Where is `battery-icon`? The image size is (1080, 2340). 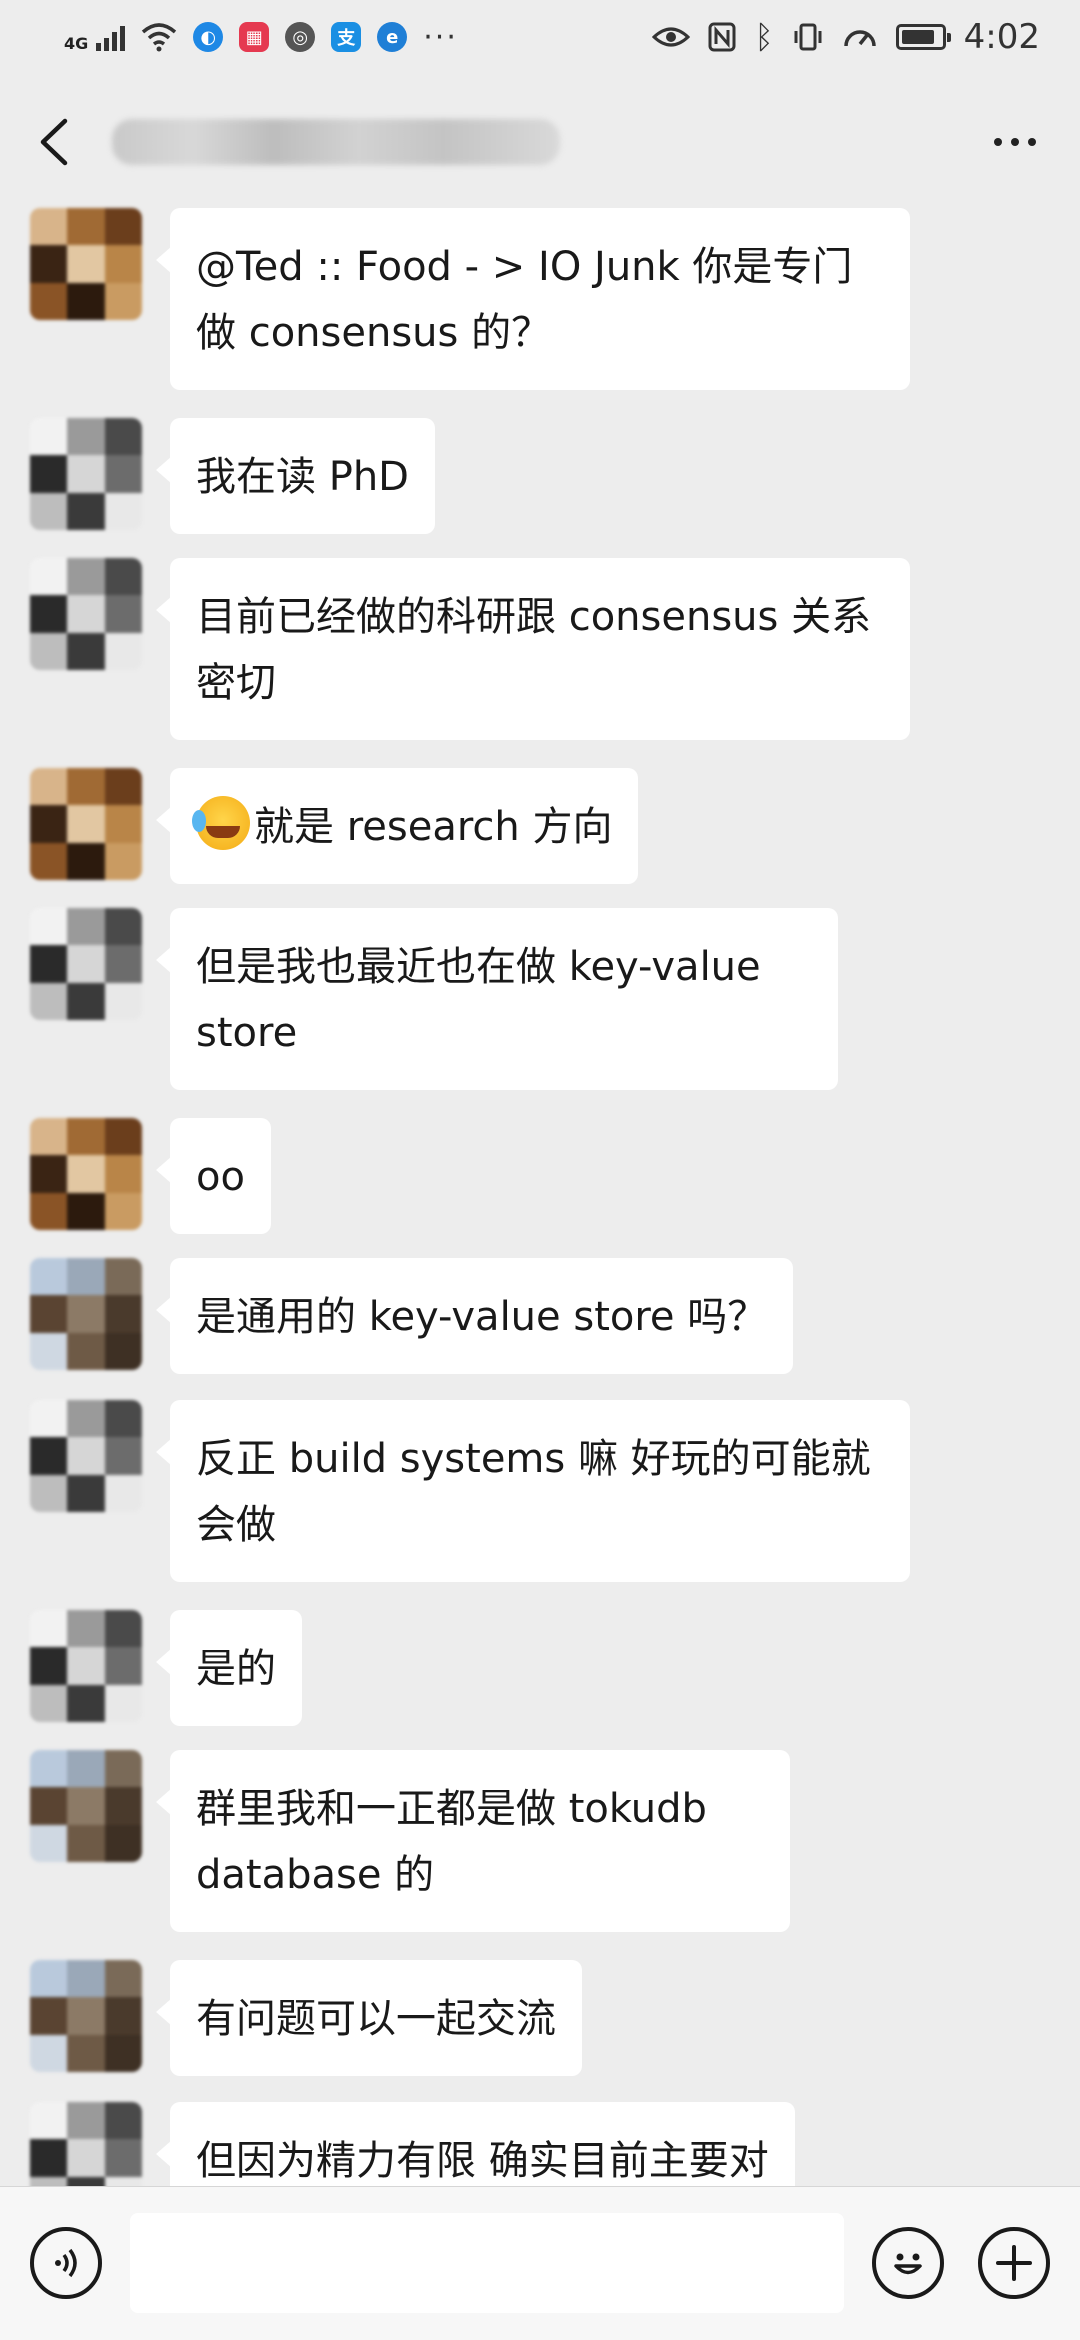 battery-icon is located at coordinates (923, 37).